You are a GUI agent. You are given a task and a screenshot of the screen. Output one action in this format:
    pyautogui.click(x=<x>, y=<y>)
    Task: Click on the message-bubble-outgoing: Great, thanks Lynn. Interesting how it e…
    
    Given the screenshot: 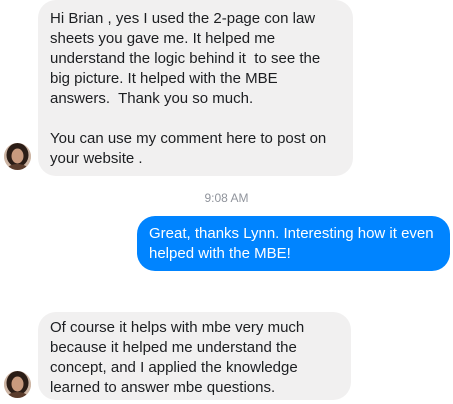 What is the action you would take?
    pyautogui.click(x=293, y=243)
    